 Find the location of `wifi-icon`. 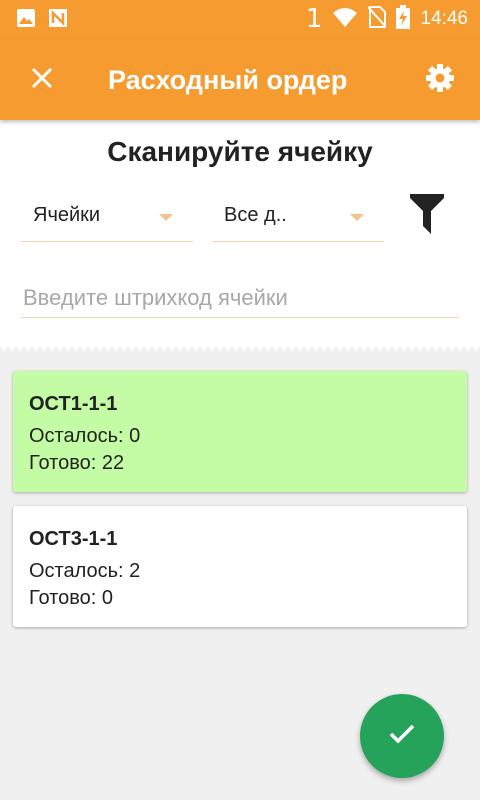

wifi-icon is located at coordinates (345, 19).